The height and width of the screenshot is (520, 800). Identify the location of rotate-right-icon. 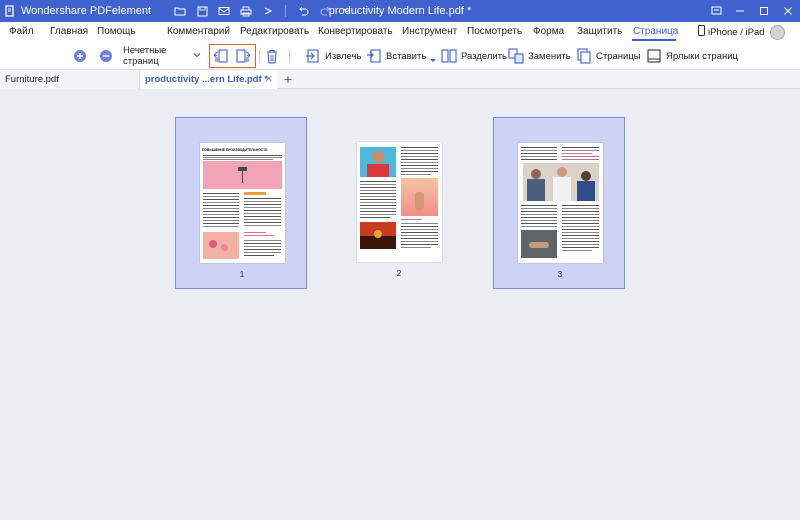
(243, 56).